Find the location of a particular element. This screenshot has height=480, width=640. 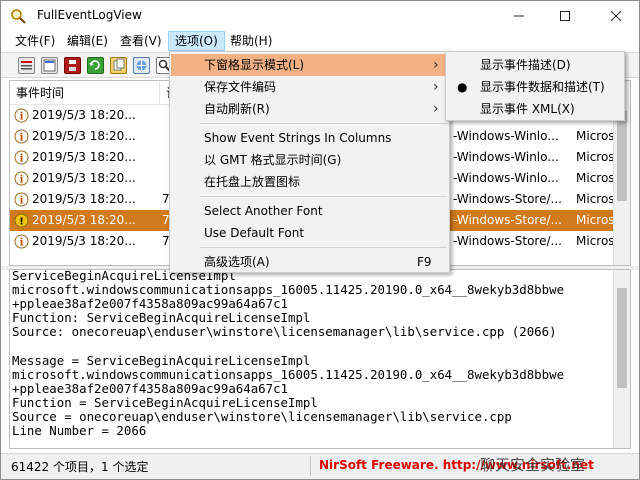

menu-bar: 文件(F) 编辑(E) 查看(V) 选项(O) 帮助(H) is located at coordinates (320, 41).